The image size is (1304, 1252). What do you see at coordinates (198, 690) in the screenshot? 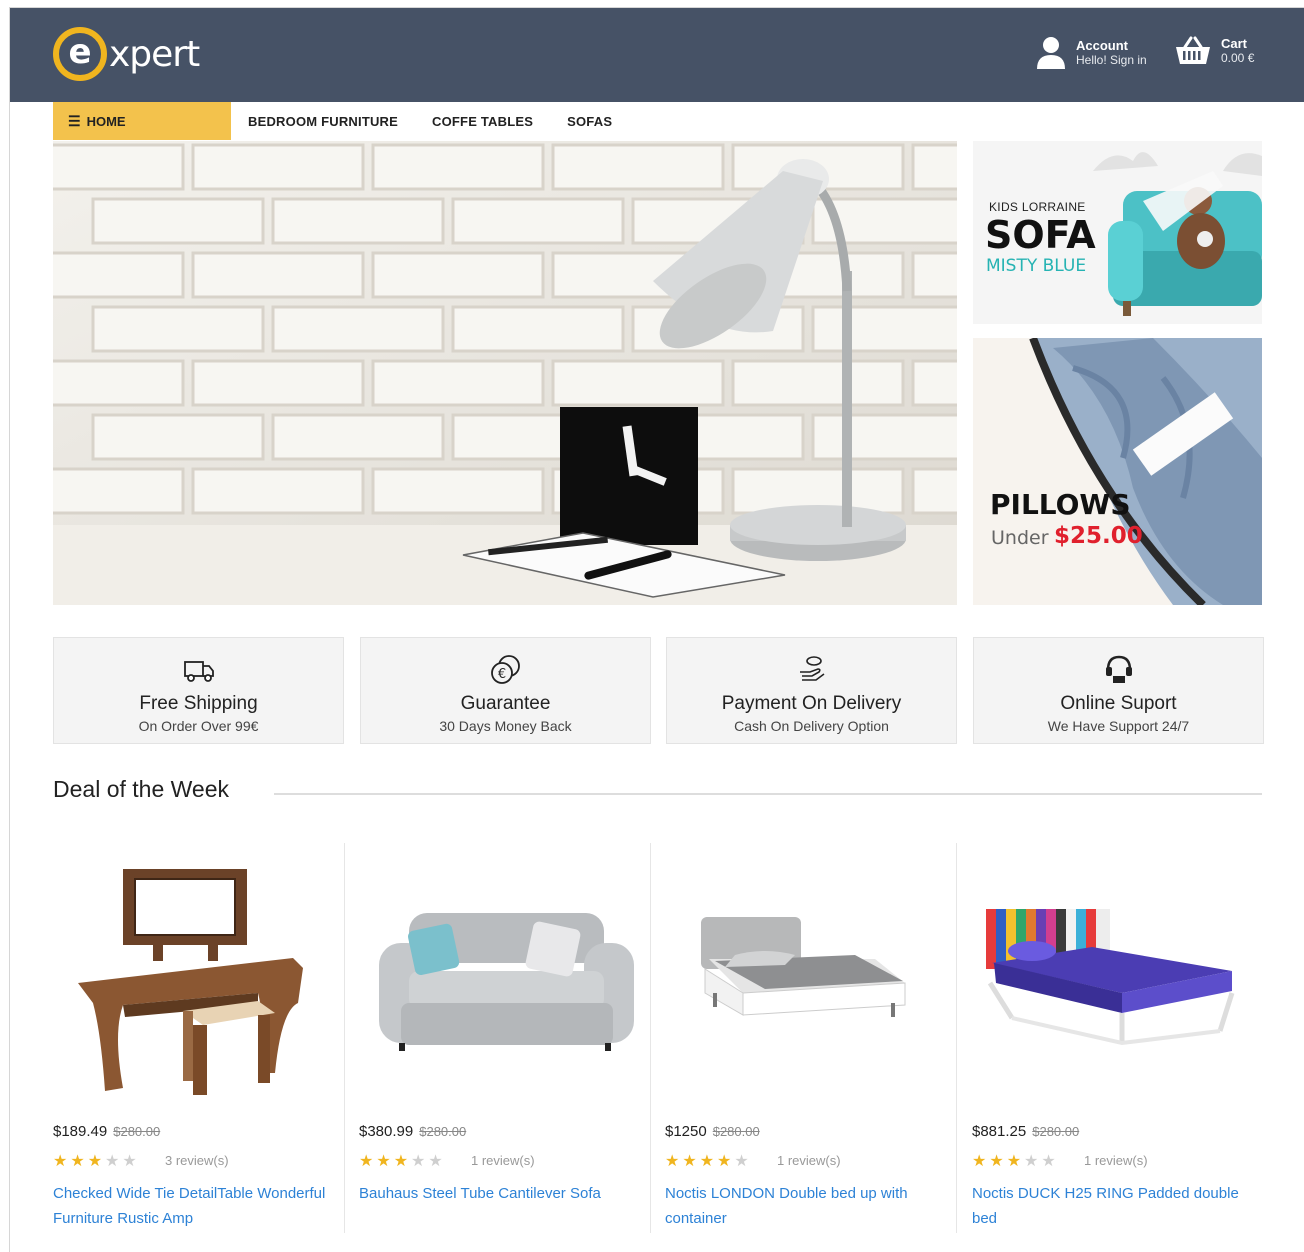
I see `feature-free-shipping: Free Shipping On Order Over 99€` at bounding box center [198, 690].